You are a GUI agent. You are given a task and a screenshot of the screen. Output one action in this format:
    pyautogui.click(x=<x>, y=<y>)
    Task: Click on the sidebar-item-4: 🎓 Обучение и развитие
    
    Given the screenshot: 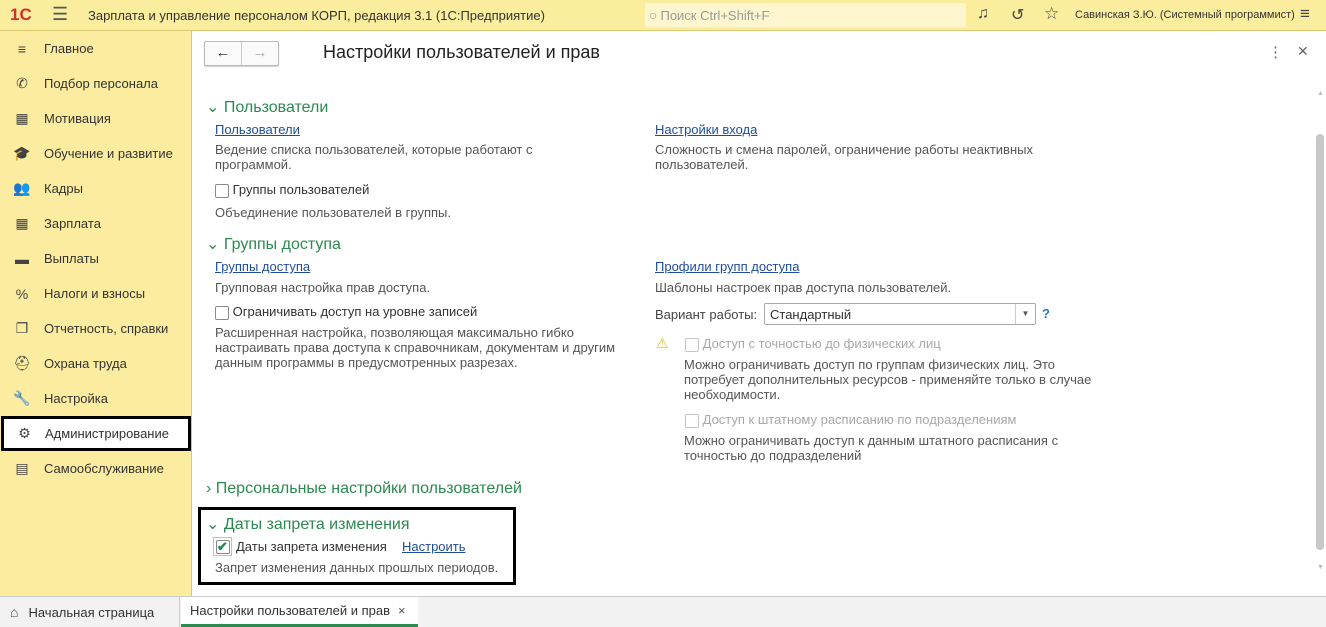 What is the action you would take?
    pyautogui.click(x=95, y=153)
    